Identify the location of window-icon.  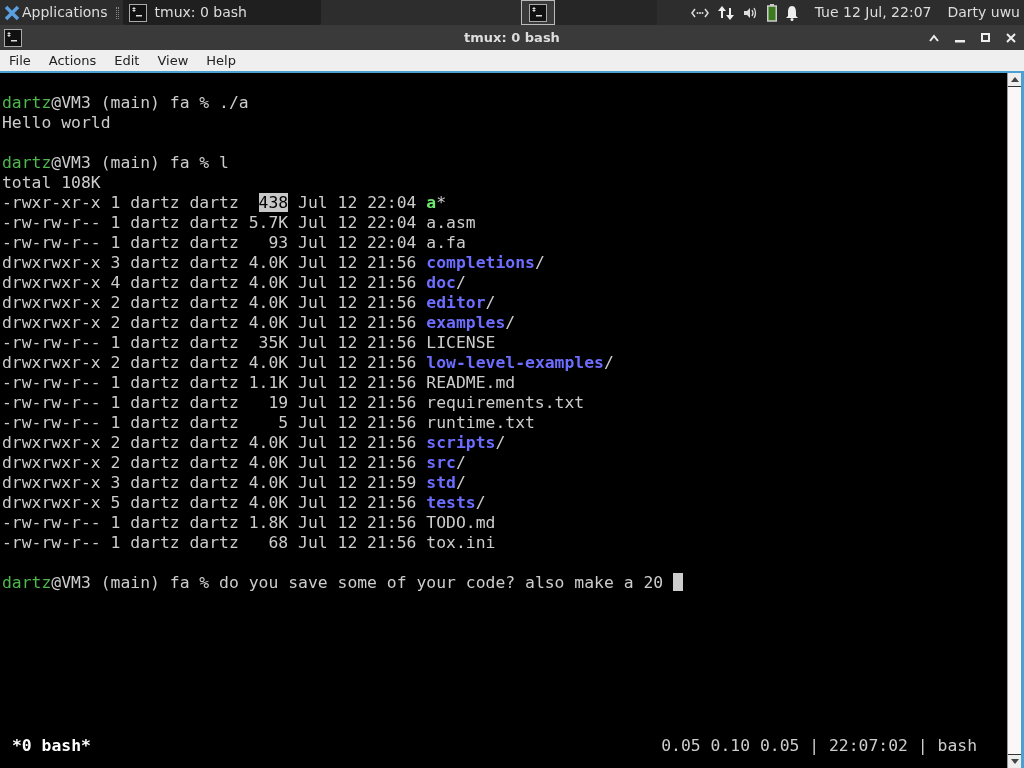
(13, 37).